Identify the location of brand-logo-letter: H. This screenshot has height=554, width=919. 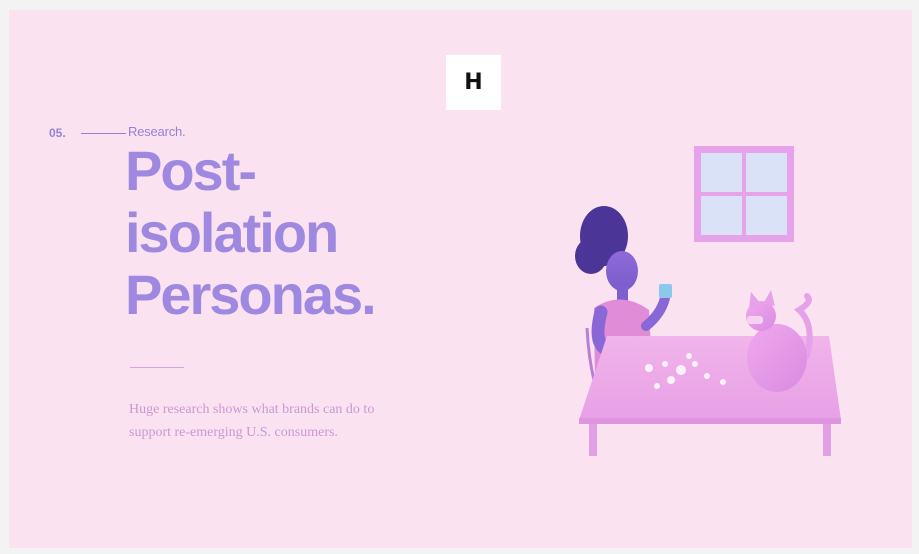
(473, 82).